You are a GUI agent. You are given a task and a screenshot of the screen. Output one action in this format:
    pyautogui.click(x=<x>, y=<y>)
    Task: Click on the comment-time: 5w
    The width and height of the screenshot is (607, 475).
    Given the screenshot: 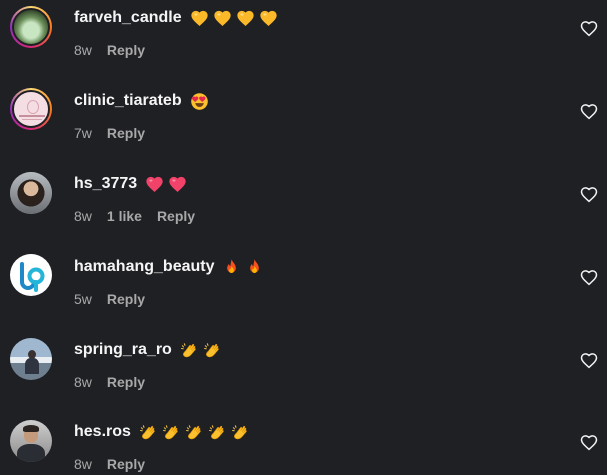 What is the action you would take?
    pyautogui.click(x=83, y=299)
    